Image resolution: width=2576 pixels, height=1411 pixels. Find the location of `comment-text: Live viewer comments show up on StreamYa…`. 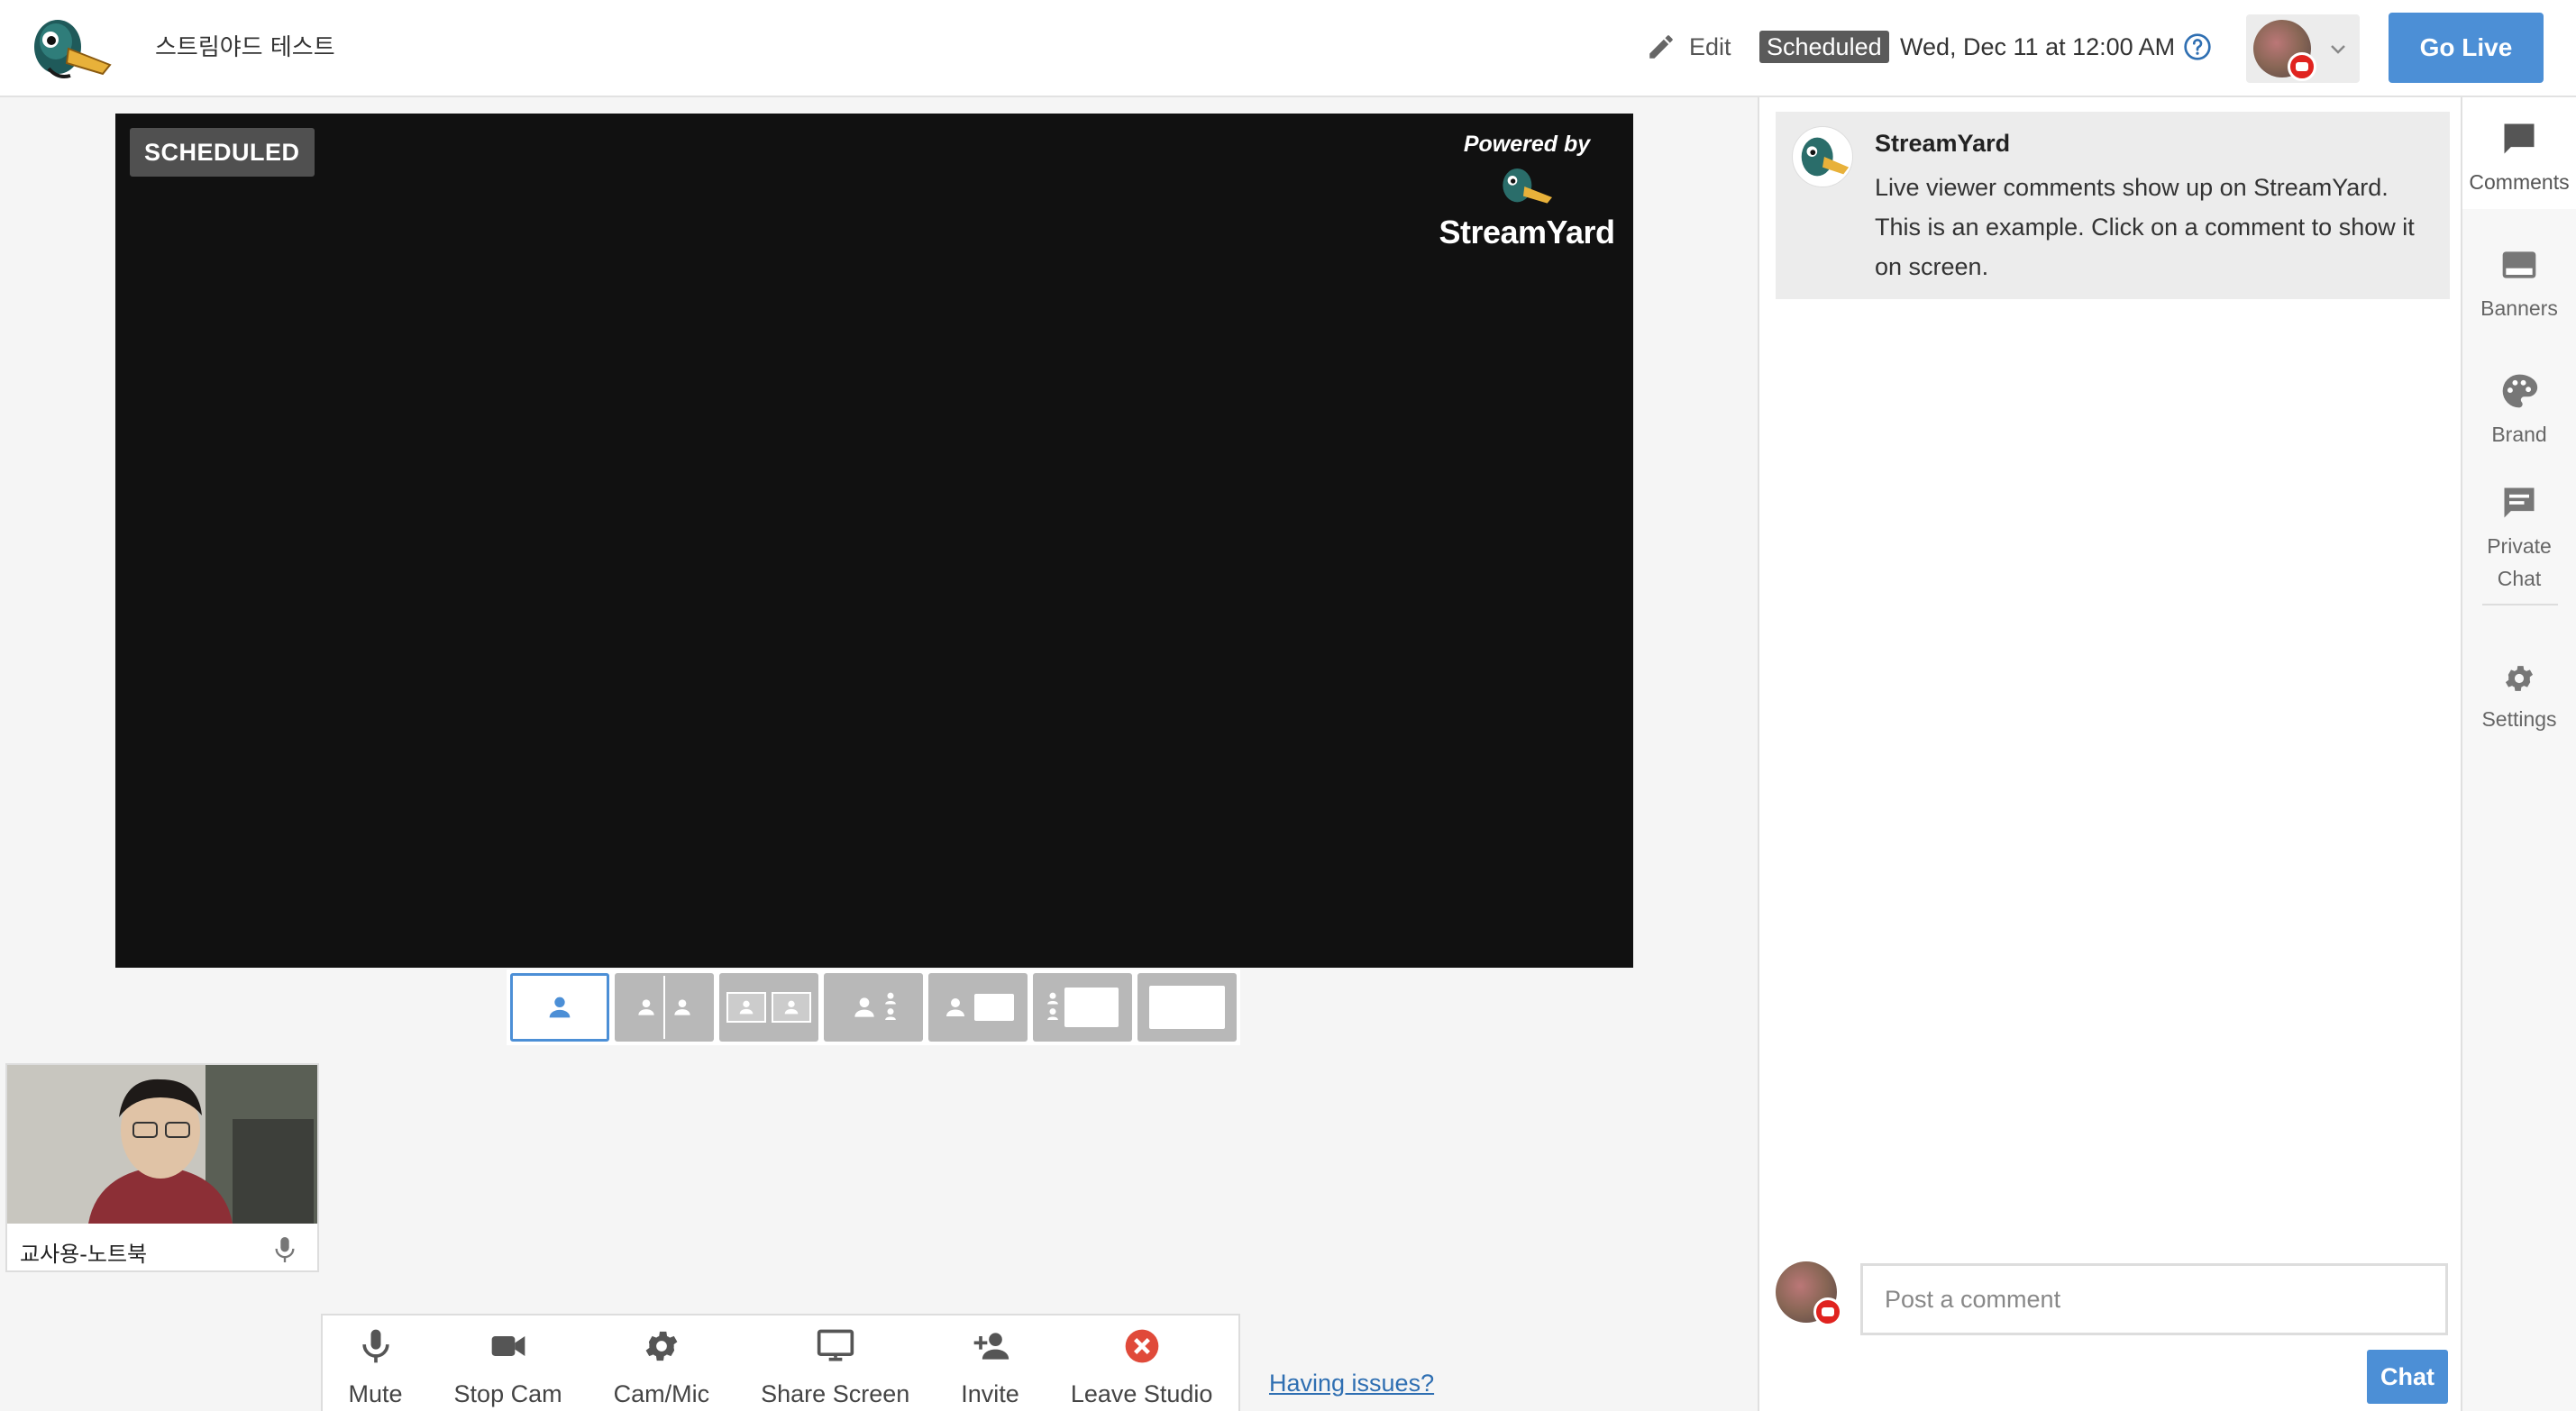

comment-text: Live viewer comments show up on StreamYa… is located at coordinates (2145, 227).